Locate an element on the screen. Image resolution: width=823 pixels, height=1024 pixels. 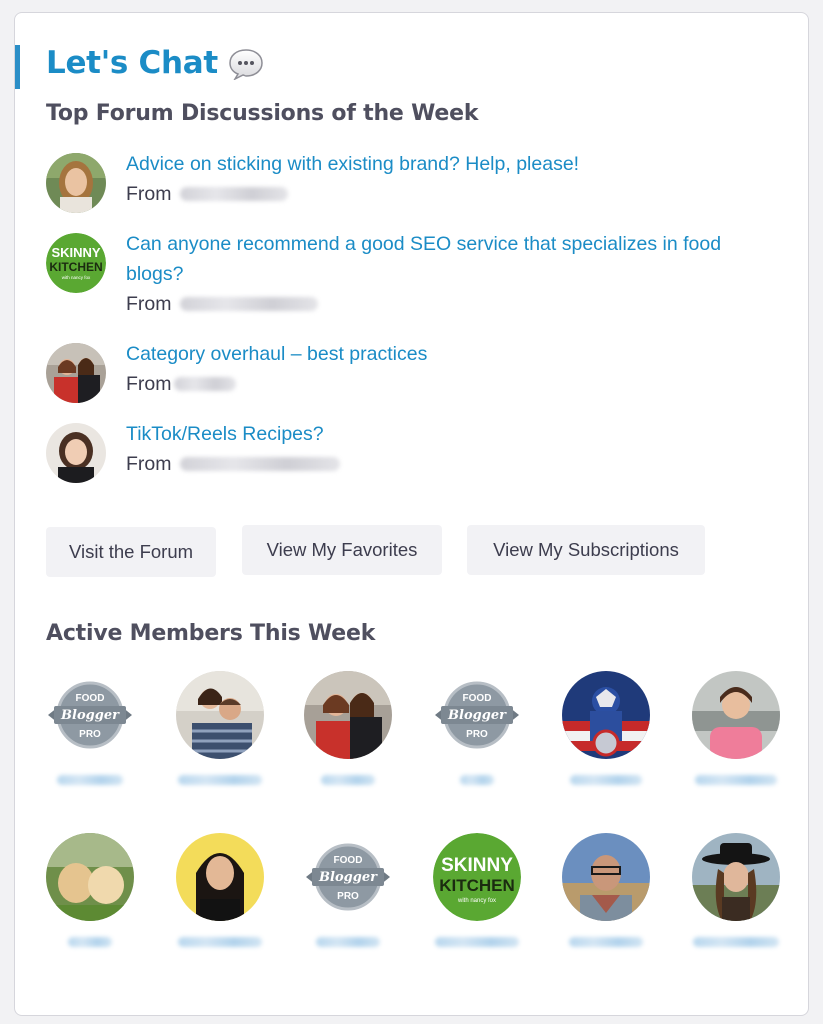
discussion-link: Category overhaul – best practices is located at coordinates (276, 354).